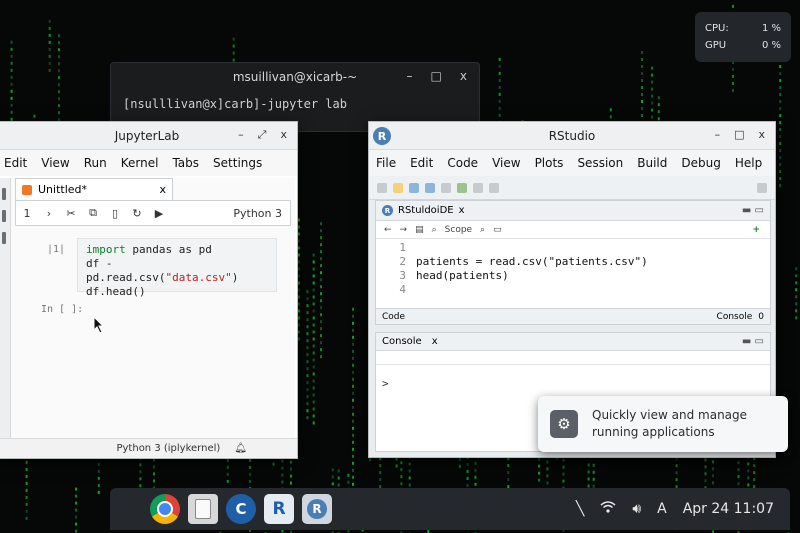  I want to click on workspace-icon, so click(478, 187).